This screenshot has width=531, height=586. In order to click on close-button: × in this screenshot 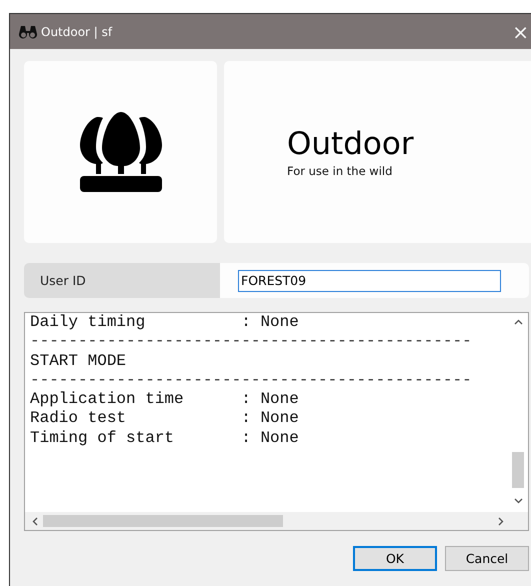, I will do `click(520, 32)`.